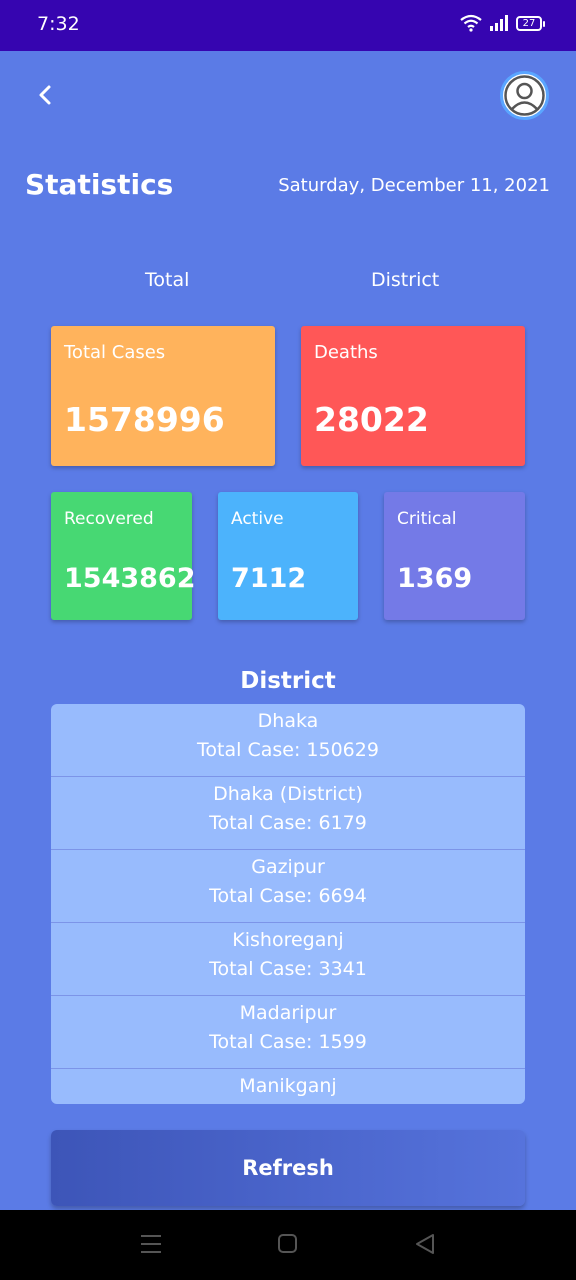 The width and height of the screenshot is (576, 1280). What do you see at coordinates (435, 578) in the screenshot?
I see `critical-value: 1369` at bounding box center [435, 578].